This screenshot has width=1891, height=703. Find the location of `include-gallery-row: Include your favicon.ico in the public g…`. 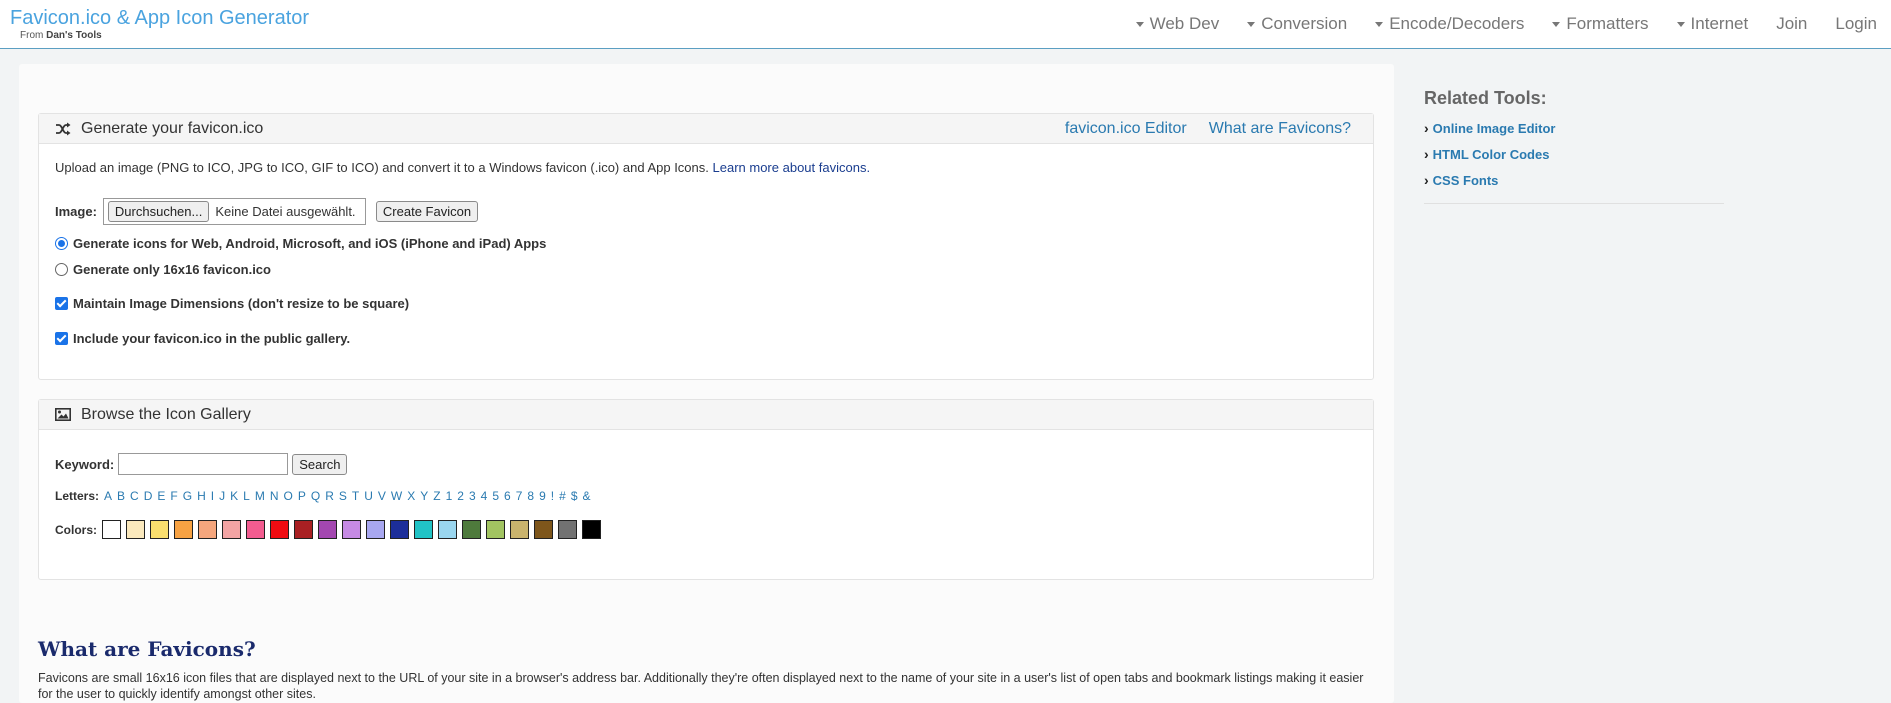

include-gallery-row: Include your favicon.ico in the public g… is located at coordinates (202, 338).